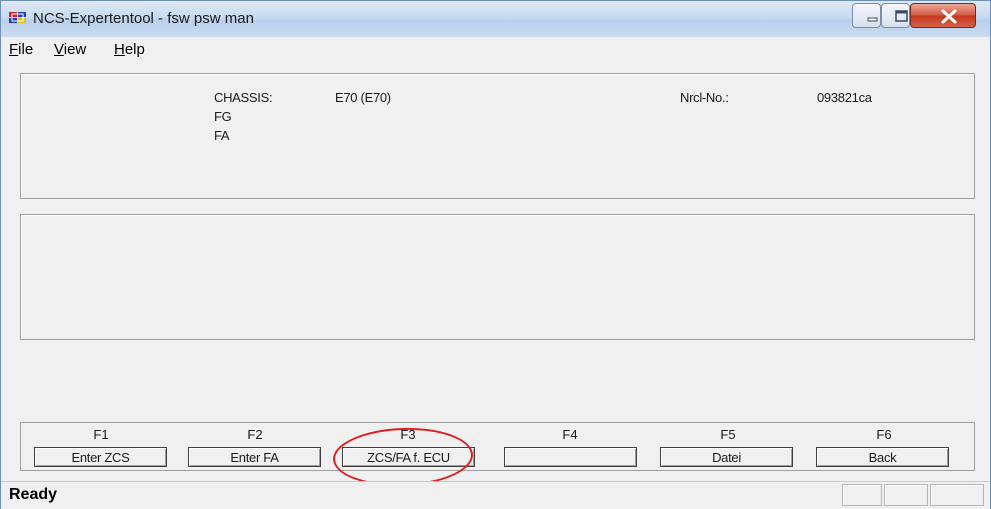 Image resolution: width=991 pixels, height=509 pixels. I want to click on enter-fa-button: Enter FA, so click(254, 457).